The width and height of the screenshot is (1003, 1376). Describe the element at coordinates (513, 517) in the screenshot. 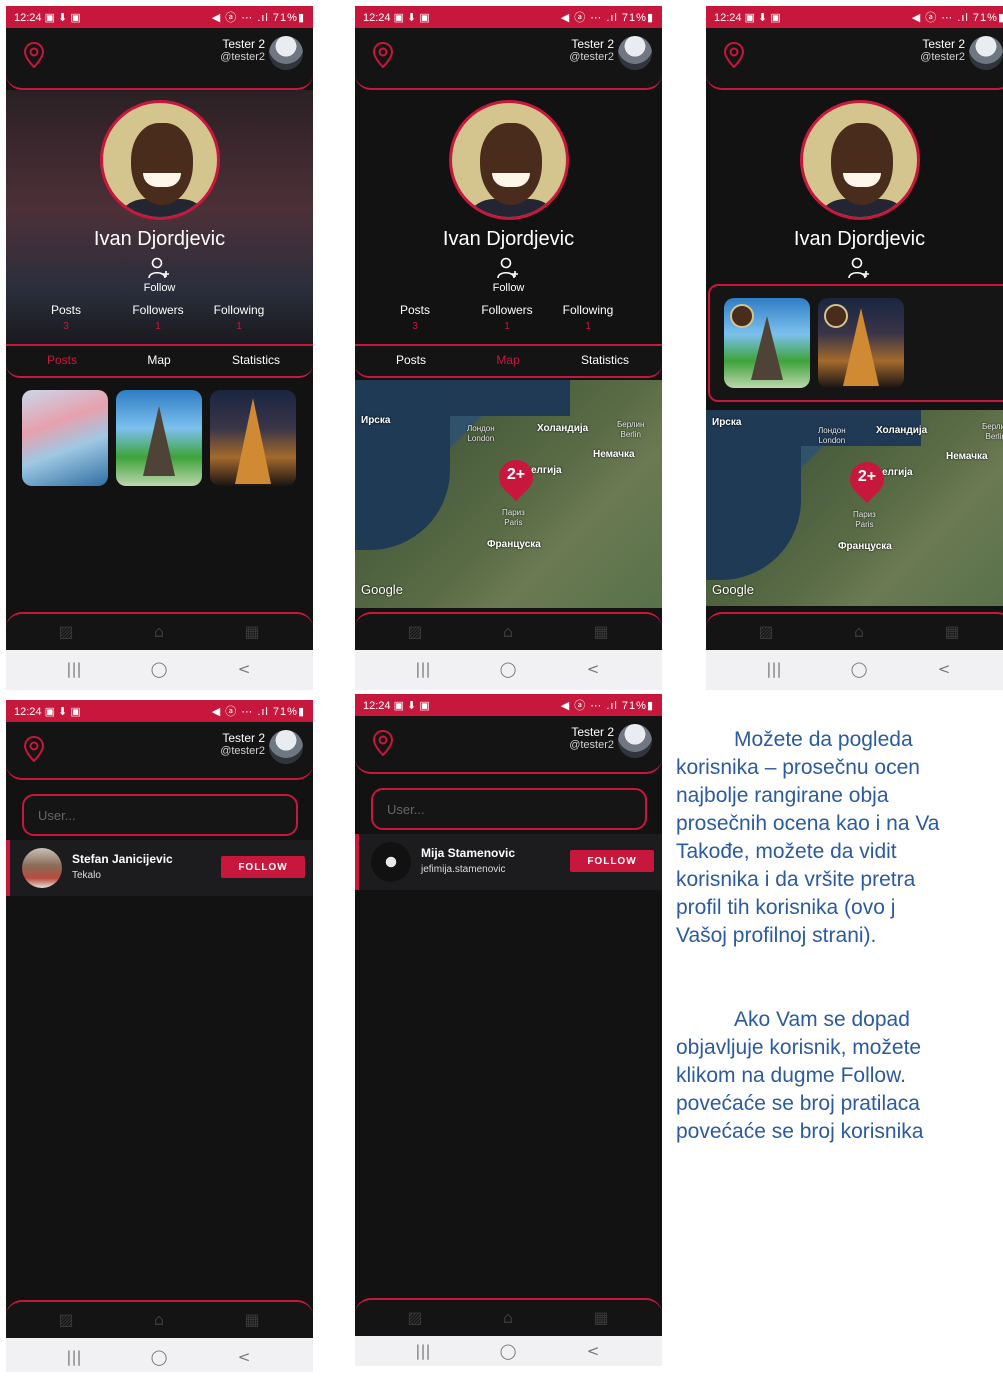

I see `map-label-paris: Париз Paris` at that location.